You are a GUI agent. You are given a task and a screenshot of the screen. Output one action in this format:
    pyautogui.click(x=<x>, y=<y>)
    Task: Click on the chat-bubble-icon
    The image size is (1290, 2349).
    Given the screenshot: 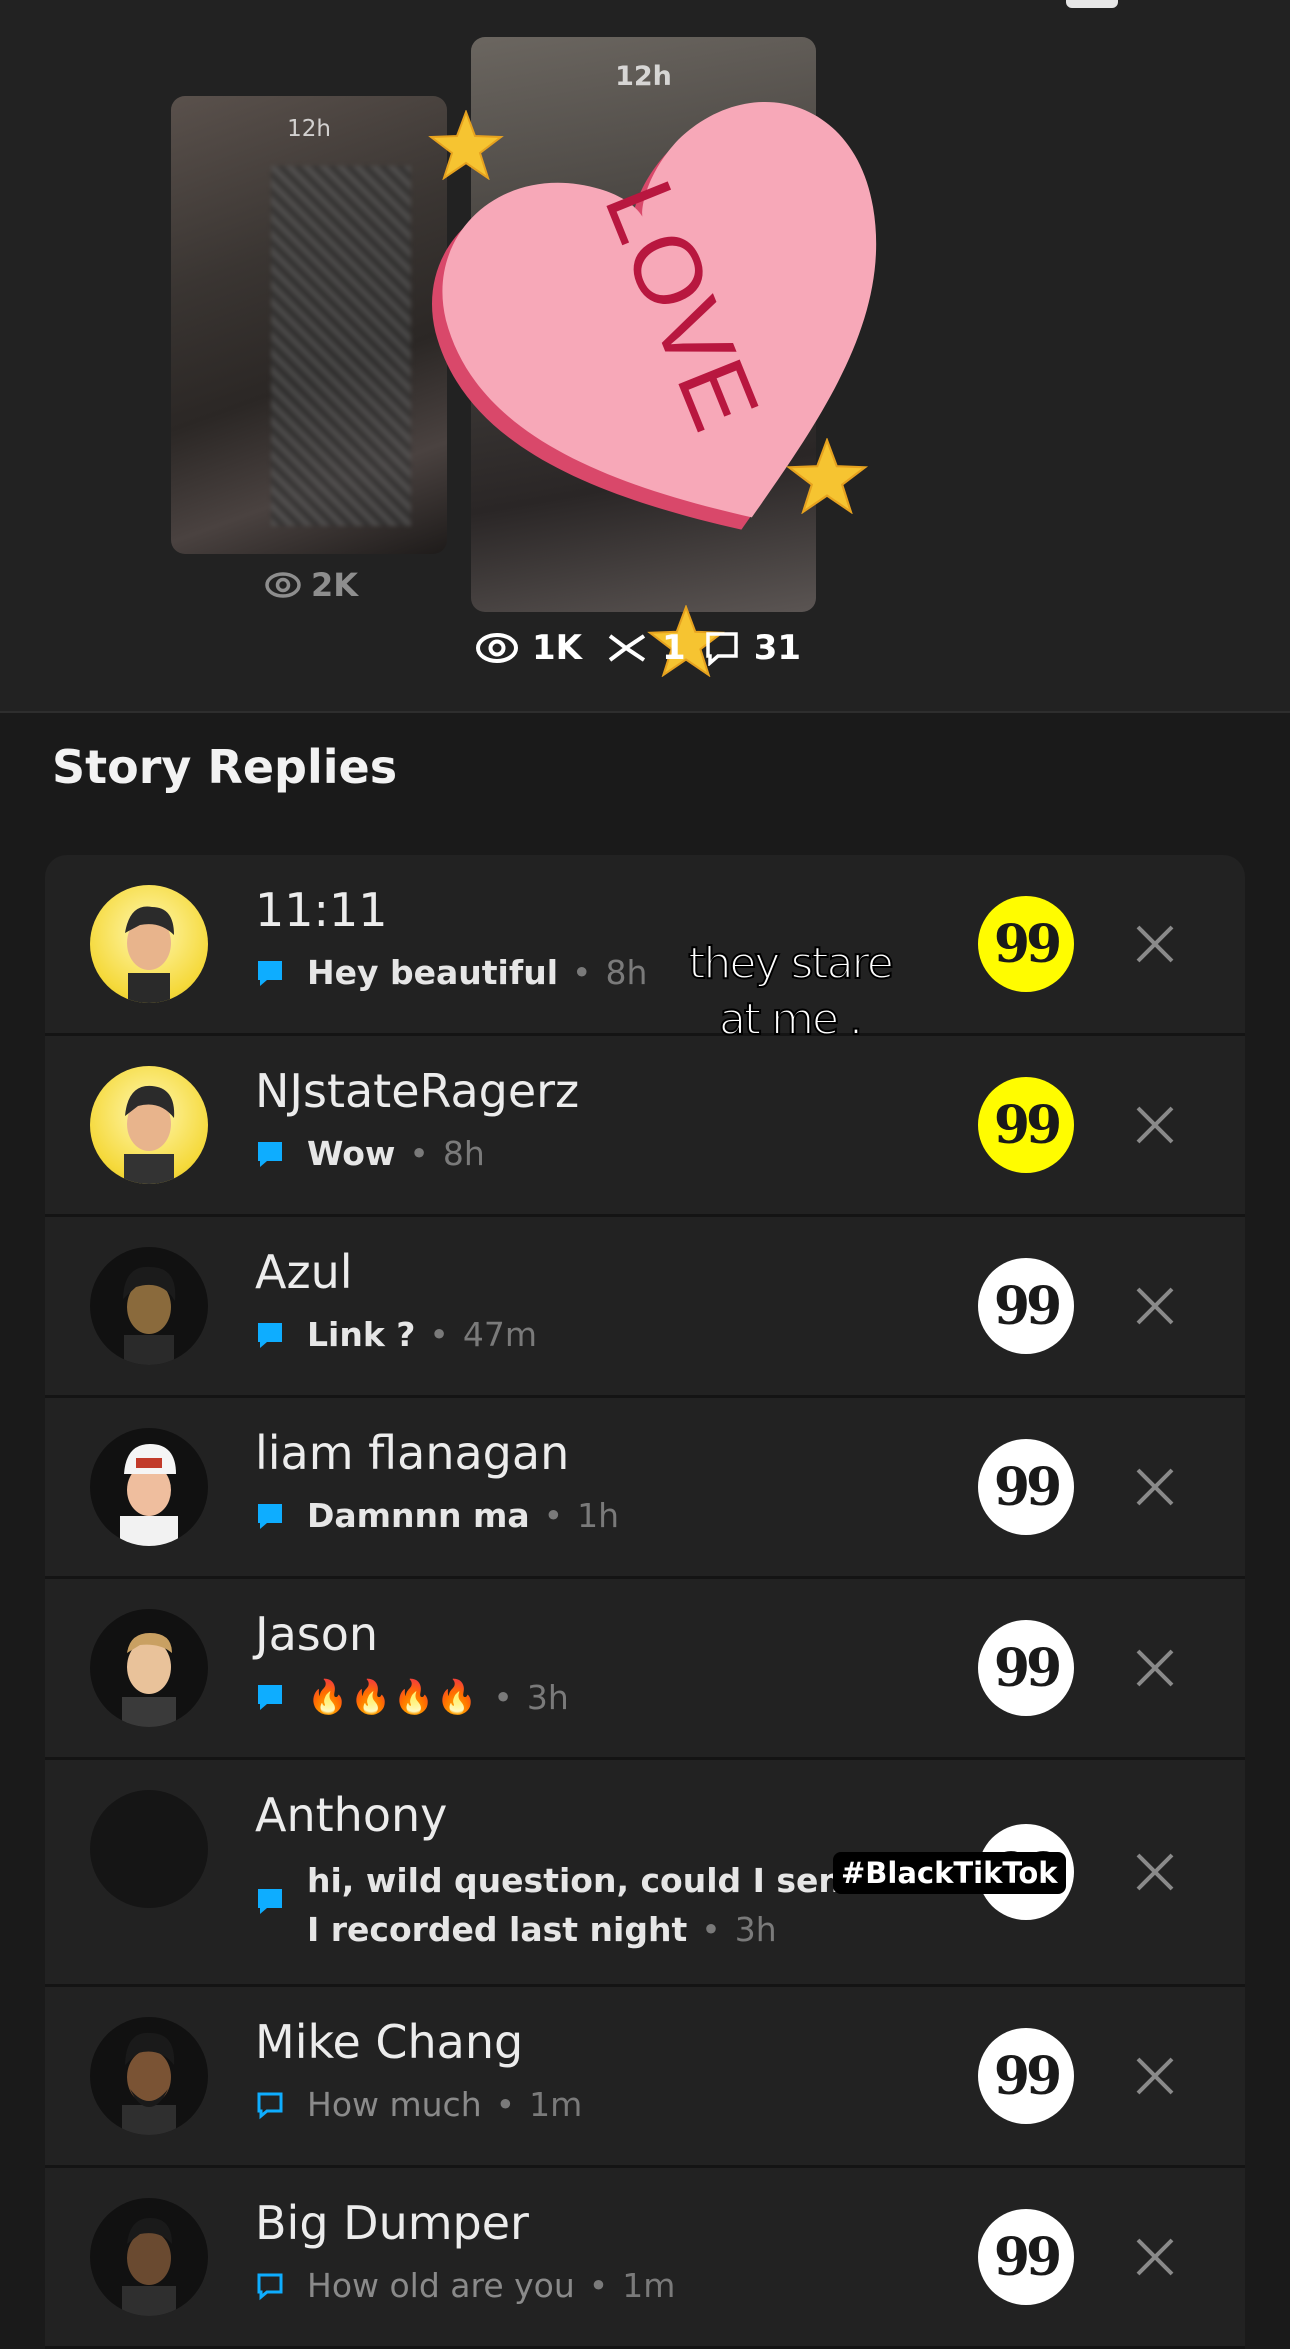 What is the action you would take?
    pyautogui.click(x=721, y=649)
    